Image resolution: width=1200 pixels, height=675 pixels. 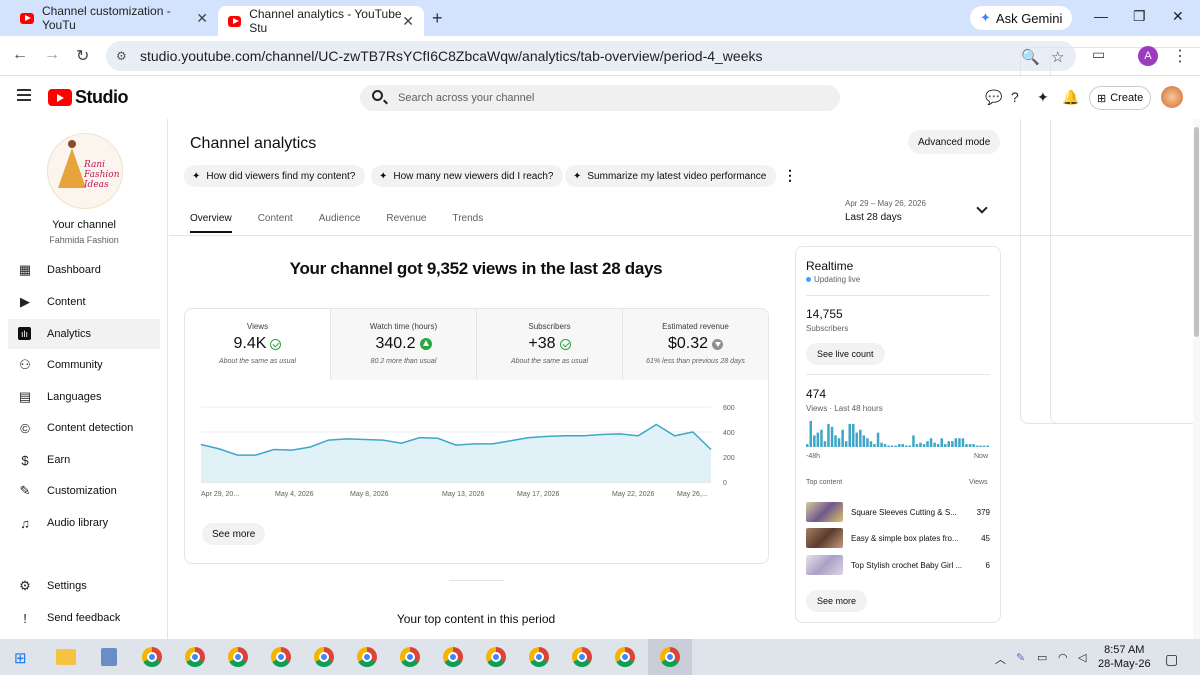 What do you see at coordinates (84, 618) in the screenshot?
I see `sidebar-item-send-feedback: ! Send feedback` at bounding box center [84, 618].